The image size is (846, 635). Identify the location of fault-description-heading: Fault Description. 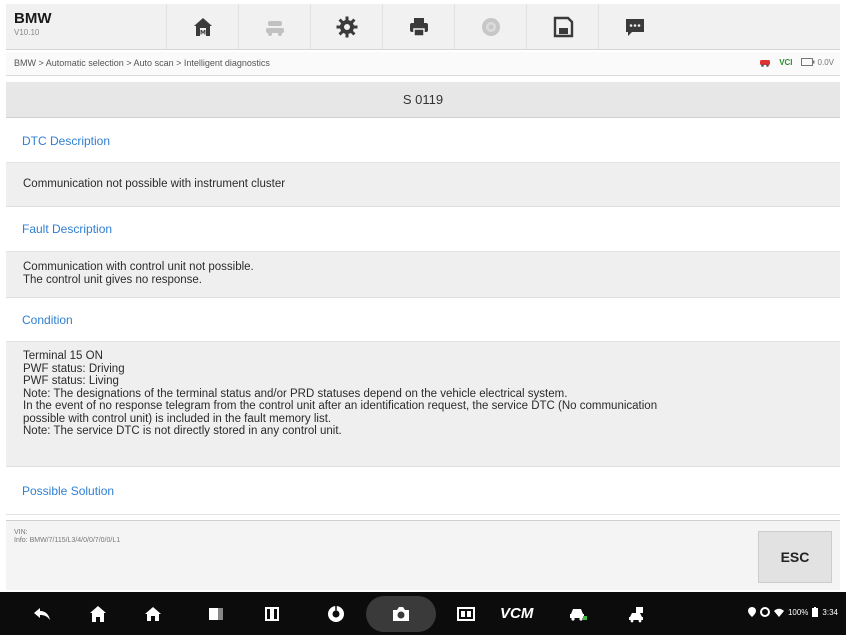
(423, 229).